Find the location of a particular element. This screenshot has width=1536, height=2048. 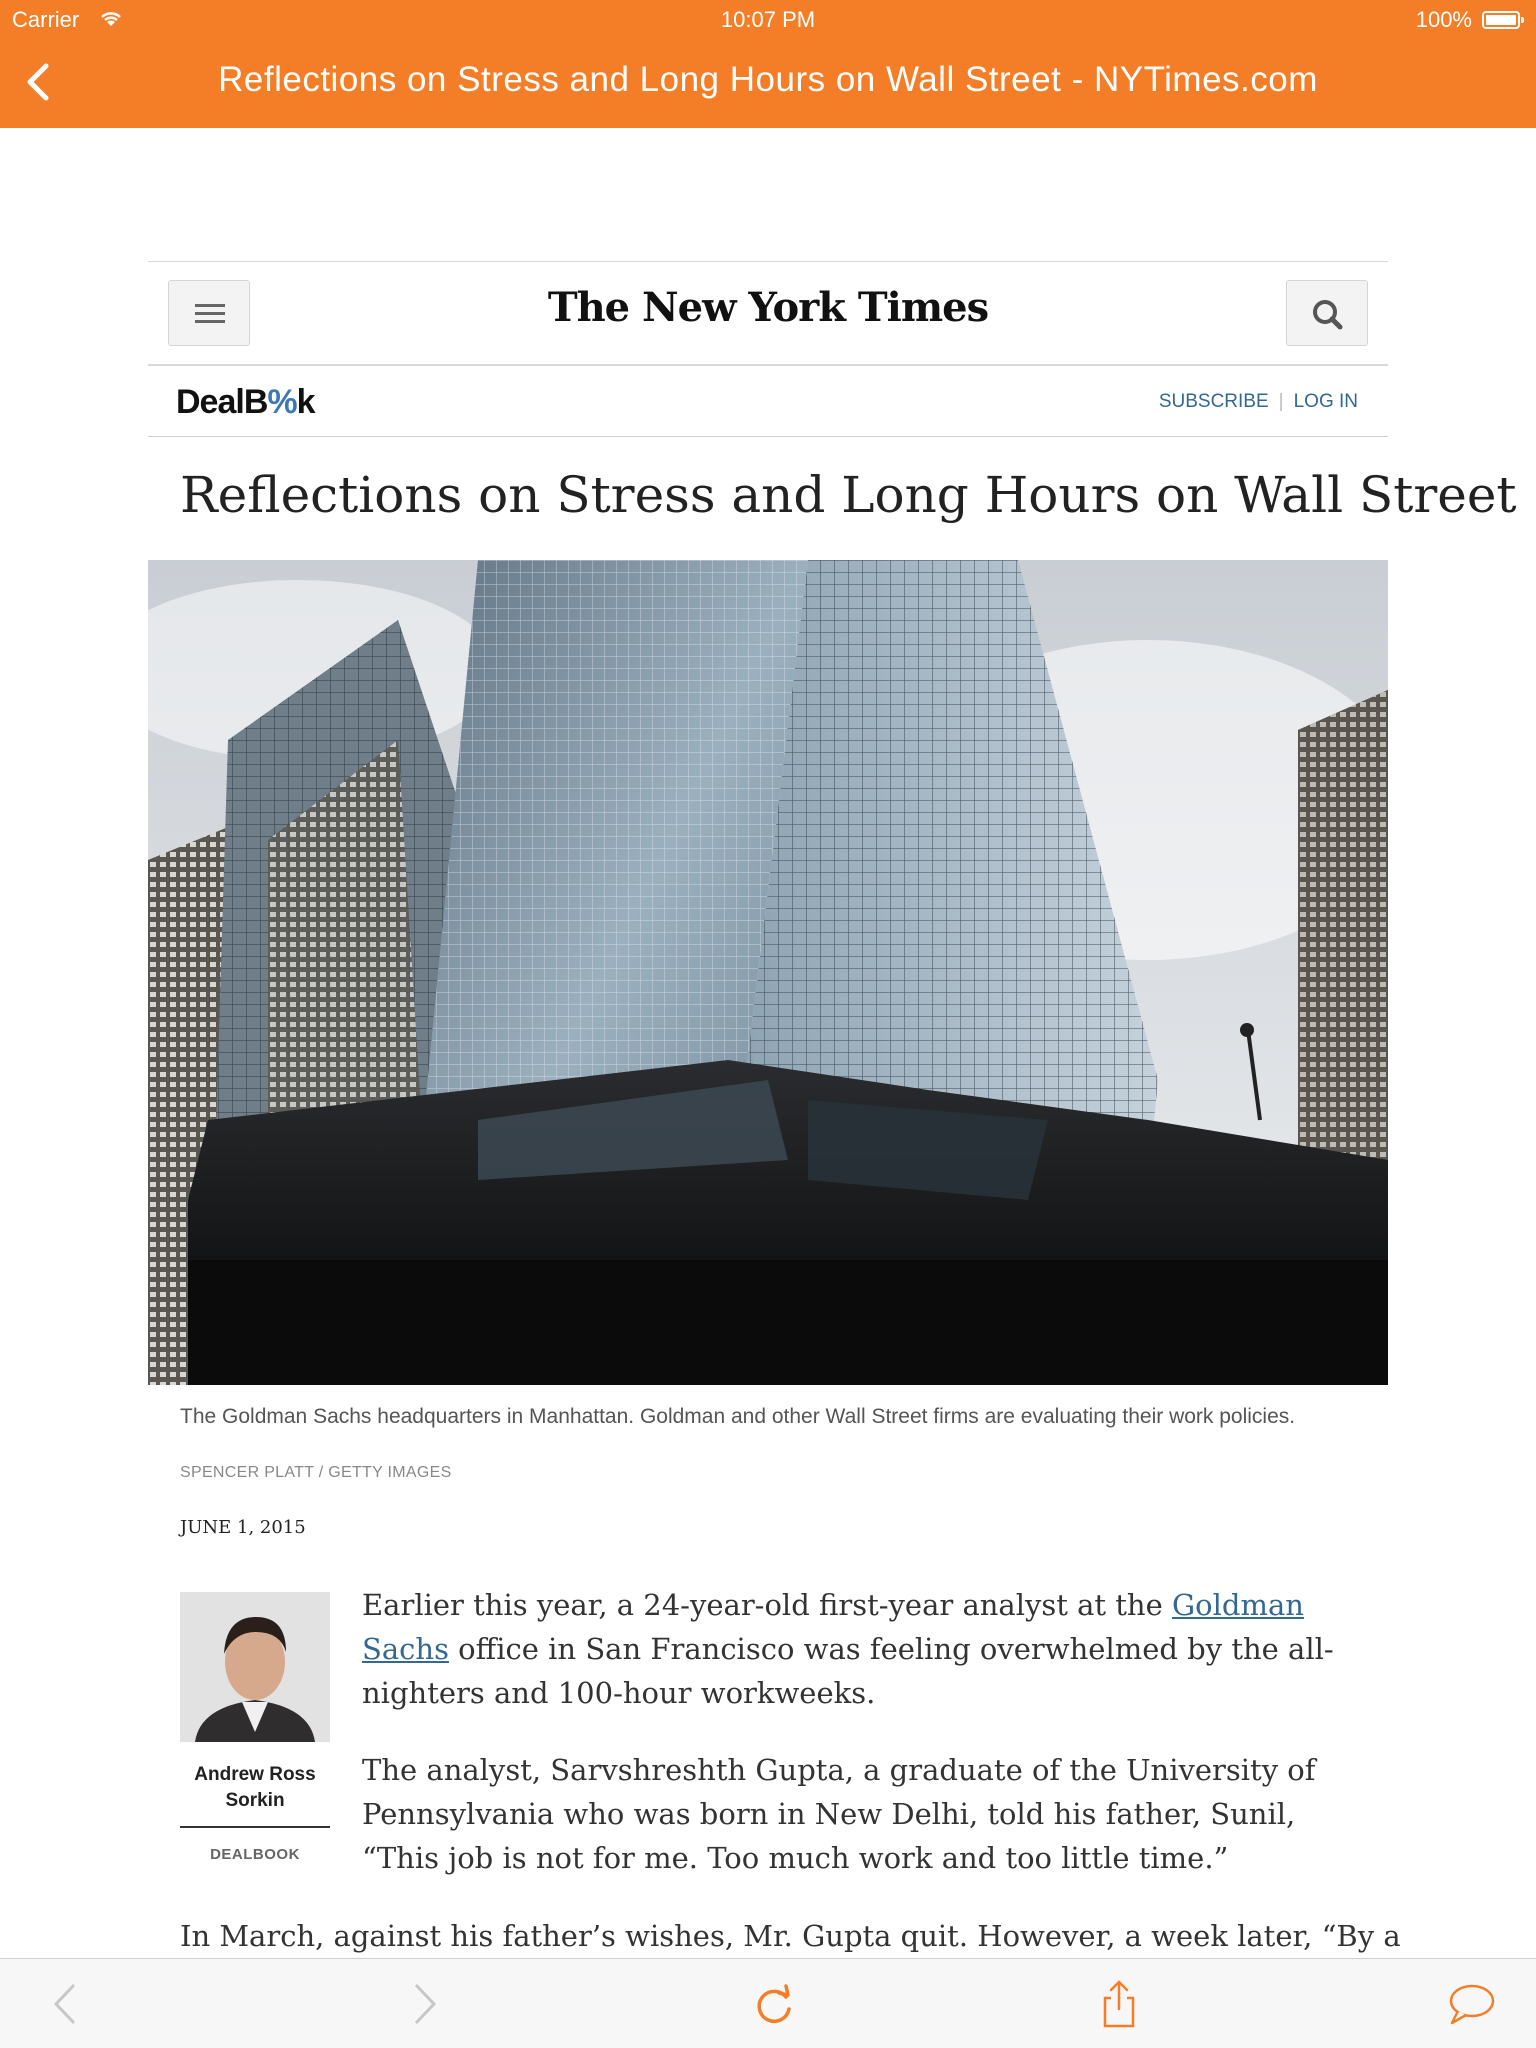

back-arrow-button is located at coordinates (67, 2004).